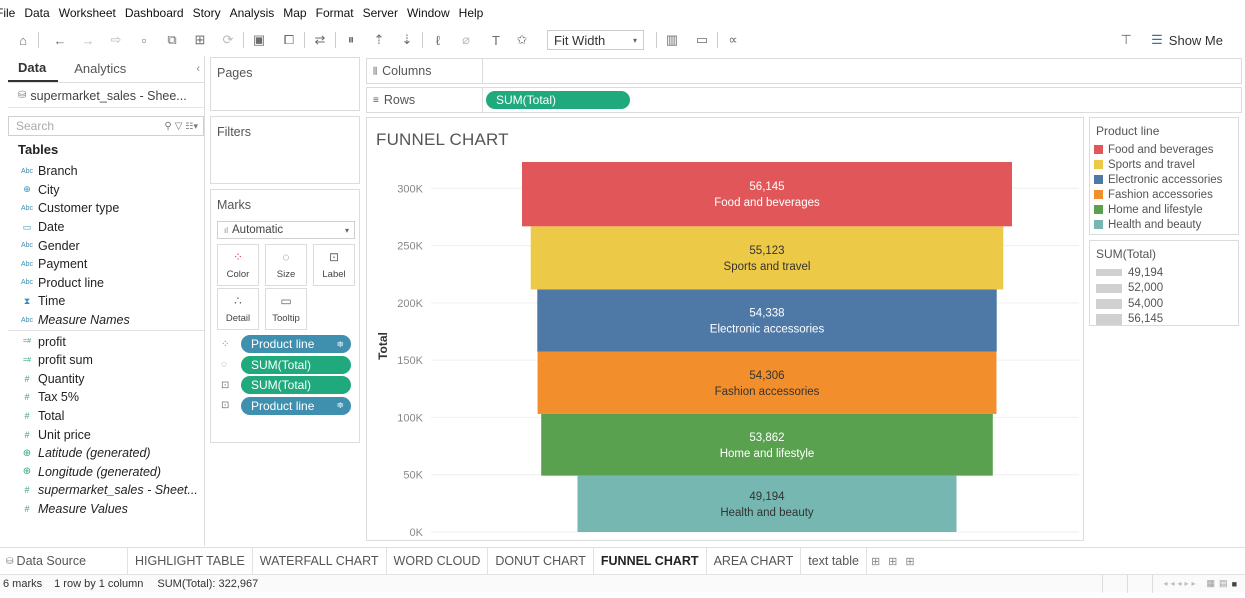 The width and height of the screenshot is (1245, 598). I want to click on menu-item-help: Help, so click(471, 13).